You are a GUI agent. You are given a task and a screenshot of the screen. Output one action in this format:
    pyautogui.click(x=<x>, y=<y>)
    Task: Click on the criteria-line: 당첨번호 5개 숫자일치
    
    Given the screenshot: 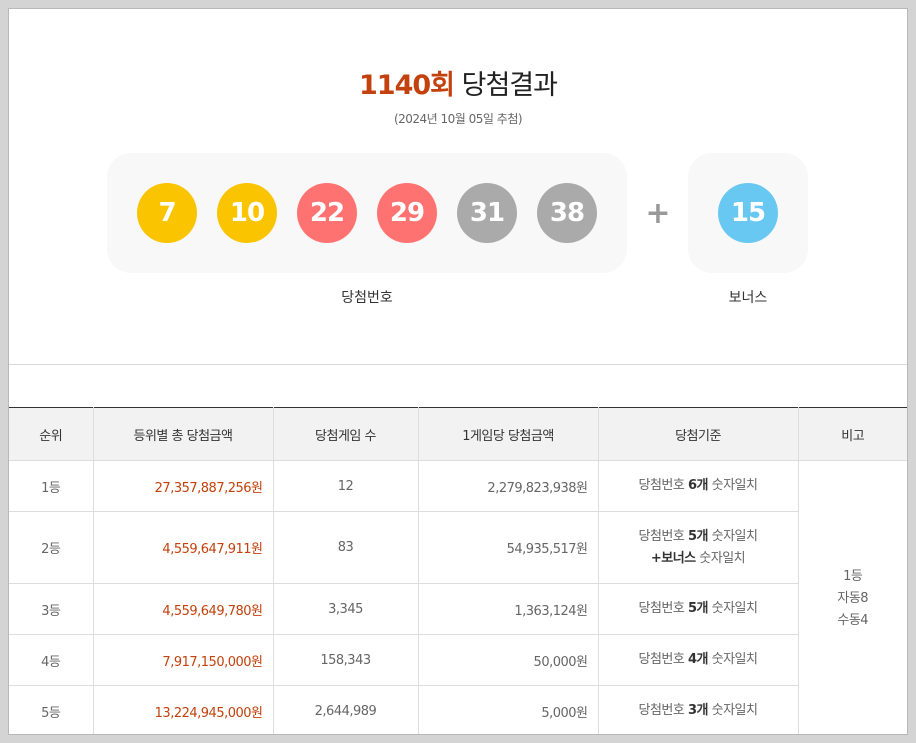 What is the action you would take?
    pyautogui.click(x=698, y=537)
    